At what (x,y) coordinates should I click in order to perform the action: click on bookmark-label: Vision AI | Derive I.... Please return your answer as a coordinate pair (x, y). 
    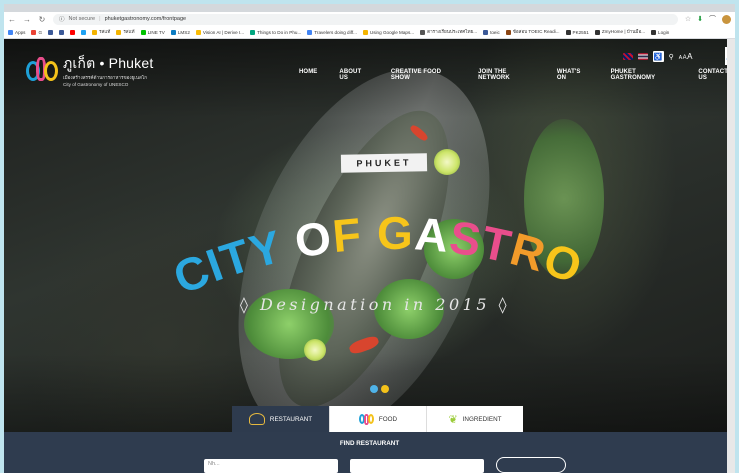
    Looking at the image, I should click on (223, 32).